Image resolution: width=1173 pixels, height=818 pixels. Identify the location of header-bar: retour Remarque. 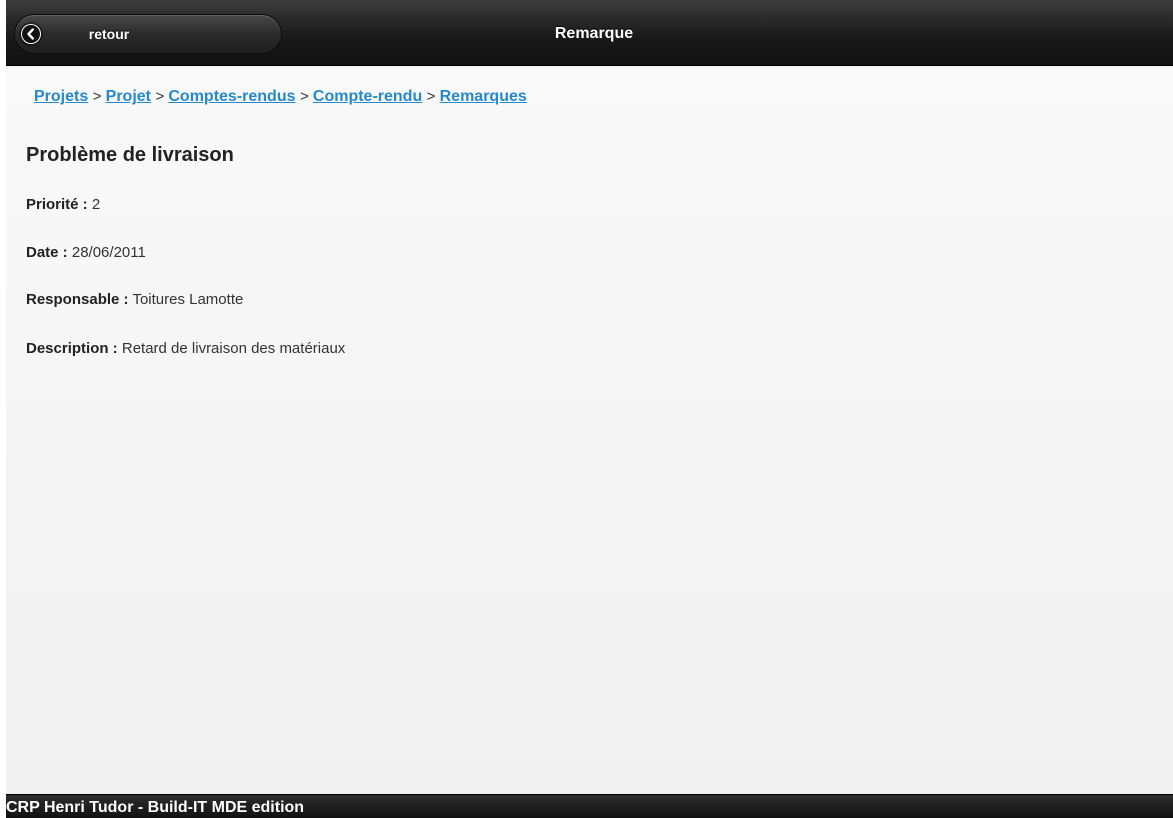
(589, 33).